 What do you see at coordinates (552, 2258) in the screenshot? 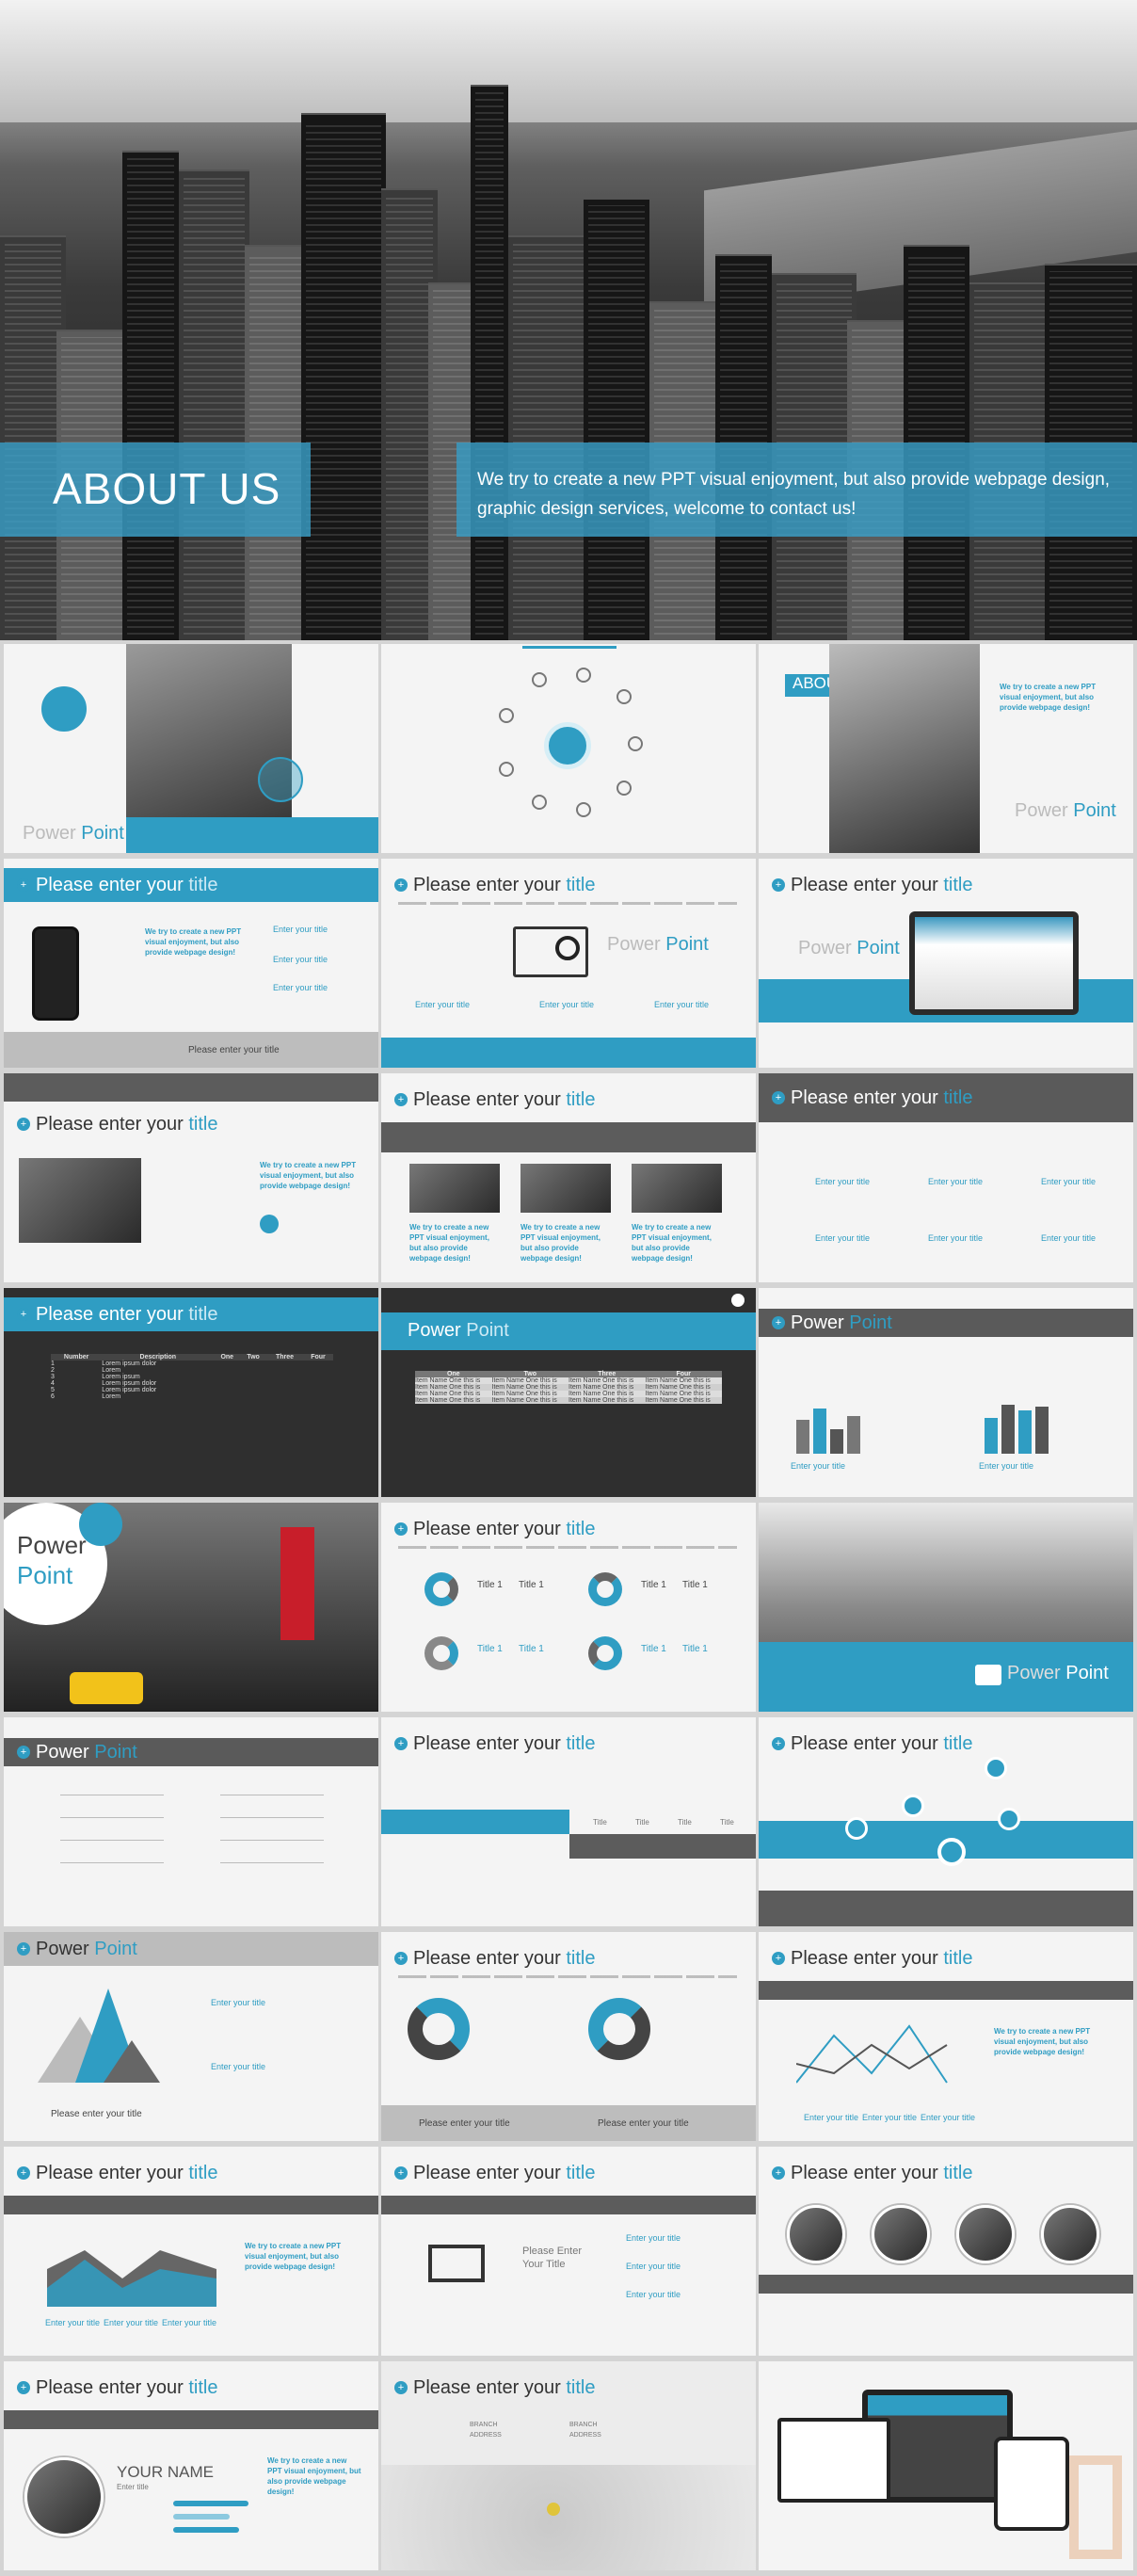
I see `please-enter-heading: Please Enter Your Title` at bounding box center [552, 2258].